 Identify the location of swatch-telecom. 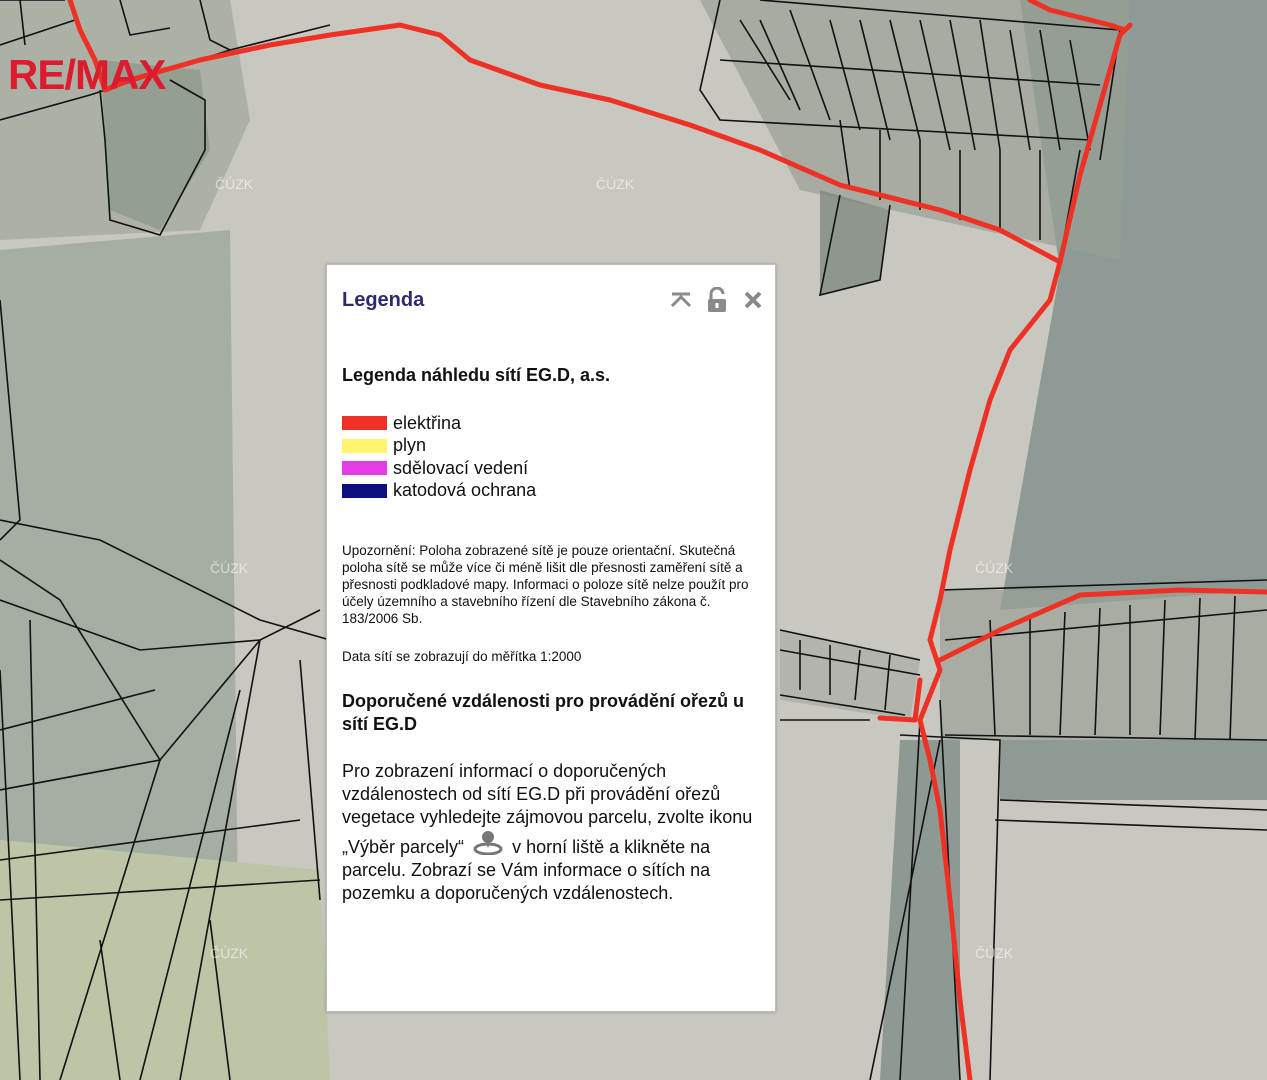
(364, 468).